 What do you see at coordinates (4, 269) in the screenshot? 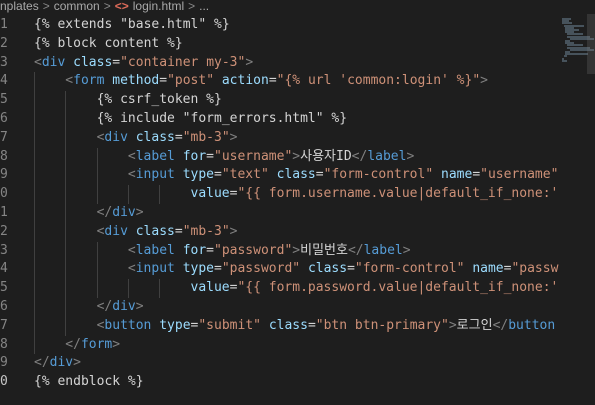
I see `line-number: 4` at bounding box center [4, 269].